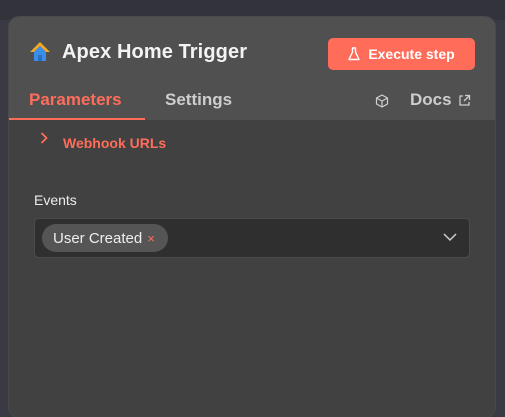 Image resolution: width=505 pixels, height=417 pixels. What do you see at coordinates (75, 100) in the screenshot?
I see `tab-parameters: Parameters` at bounding box center [75, 100].